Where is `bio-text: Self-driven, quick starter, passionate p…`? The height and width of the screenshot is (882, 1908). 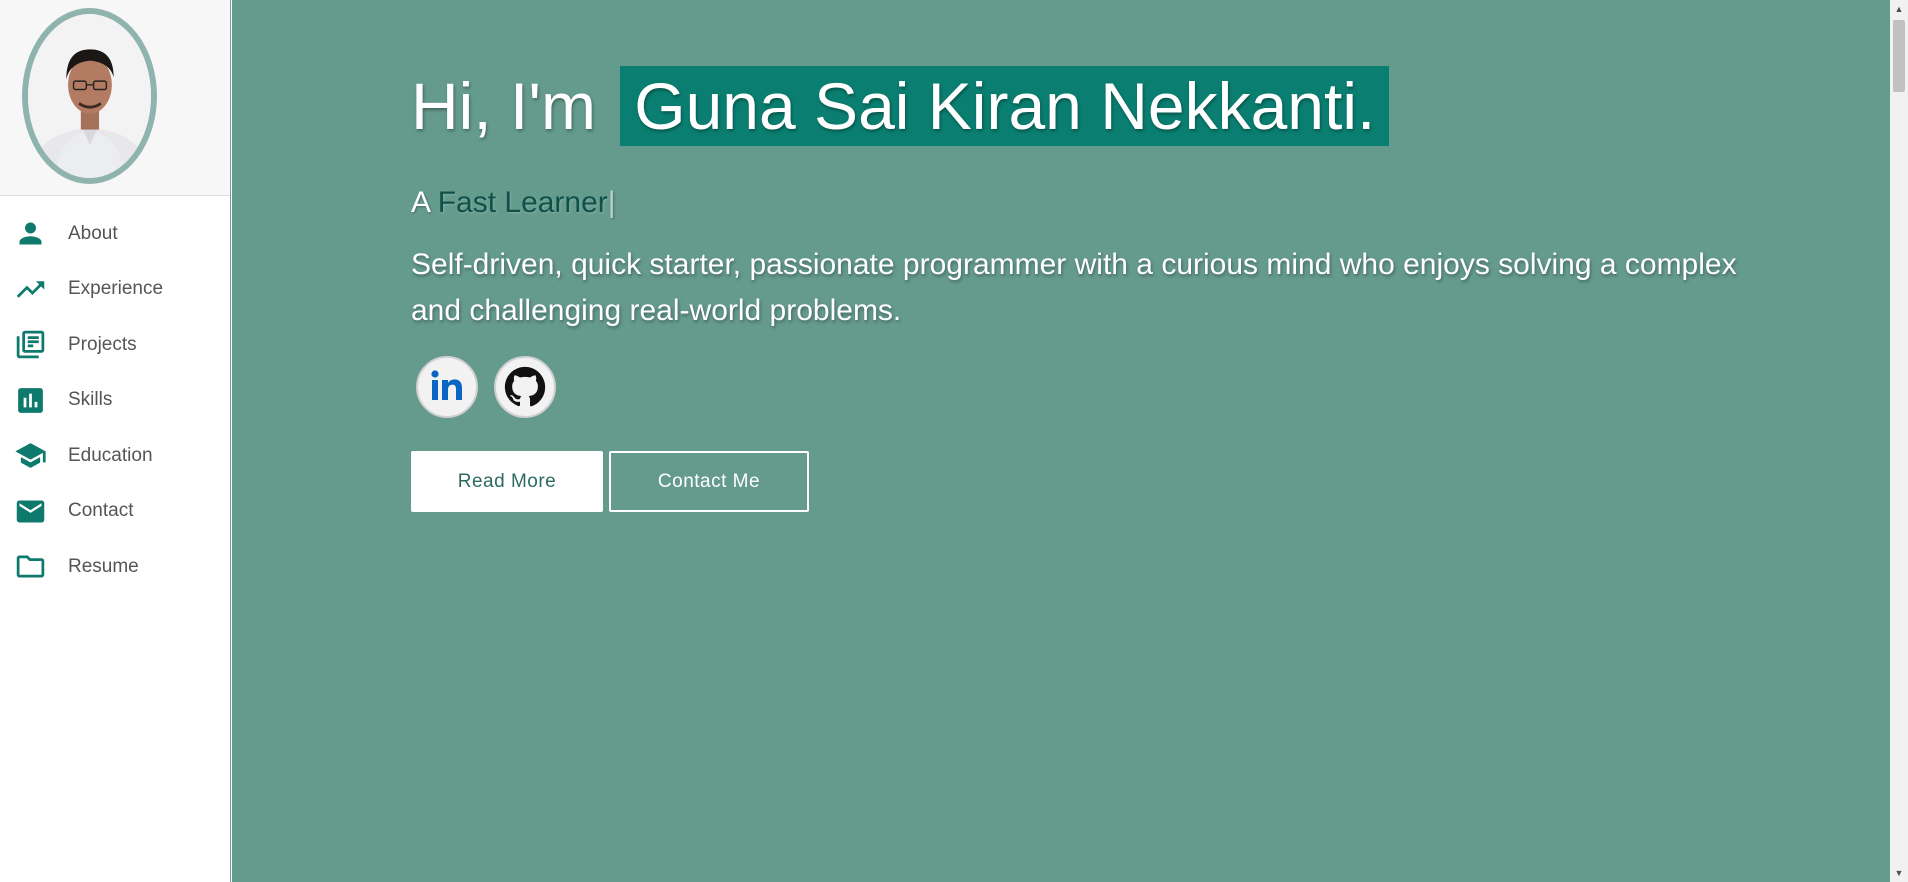 bio-text: Self-driven, quick starter, passionate p… is located at coordinates (1074, 287).